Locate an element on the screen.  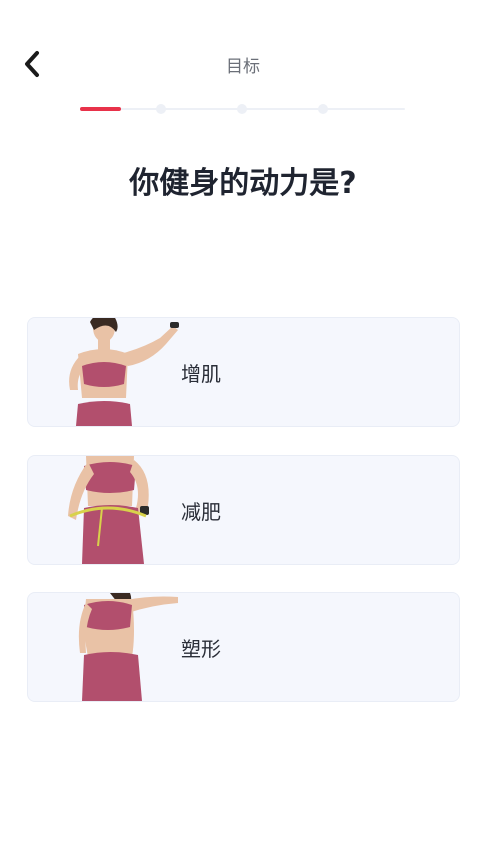
progress-indicator is located at coordinates (242, 109).